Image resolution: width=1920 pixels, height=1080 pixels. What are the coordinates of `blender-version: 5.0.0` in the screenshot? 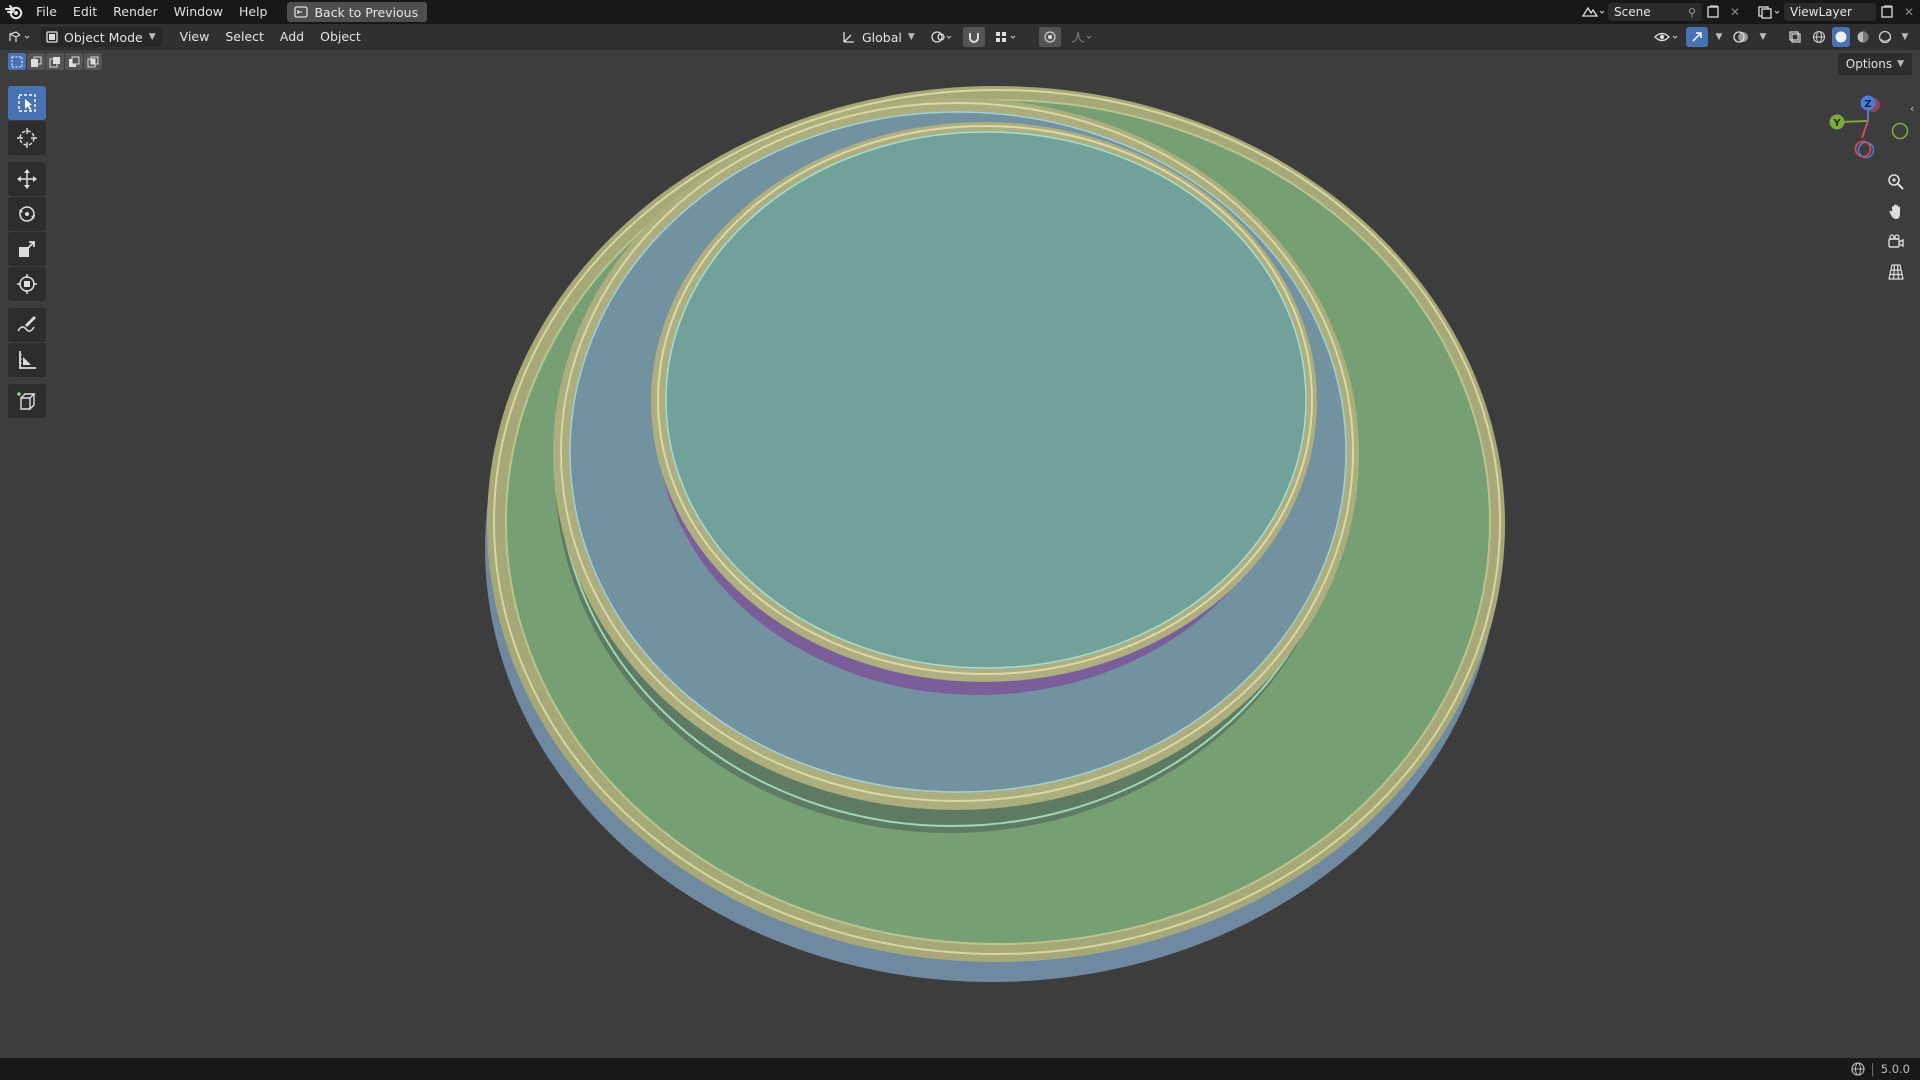 It's located at (1895, 1069).